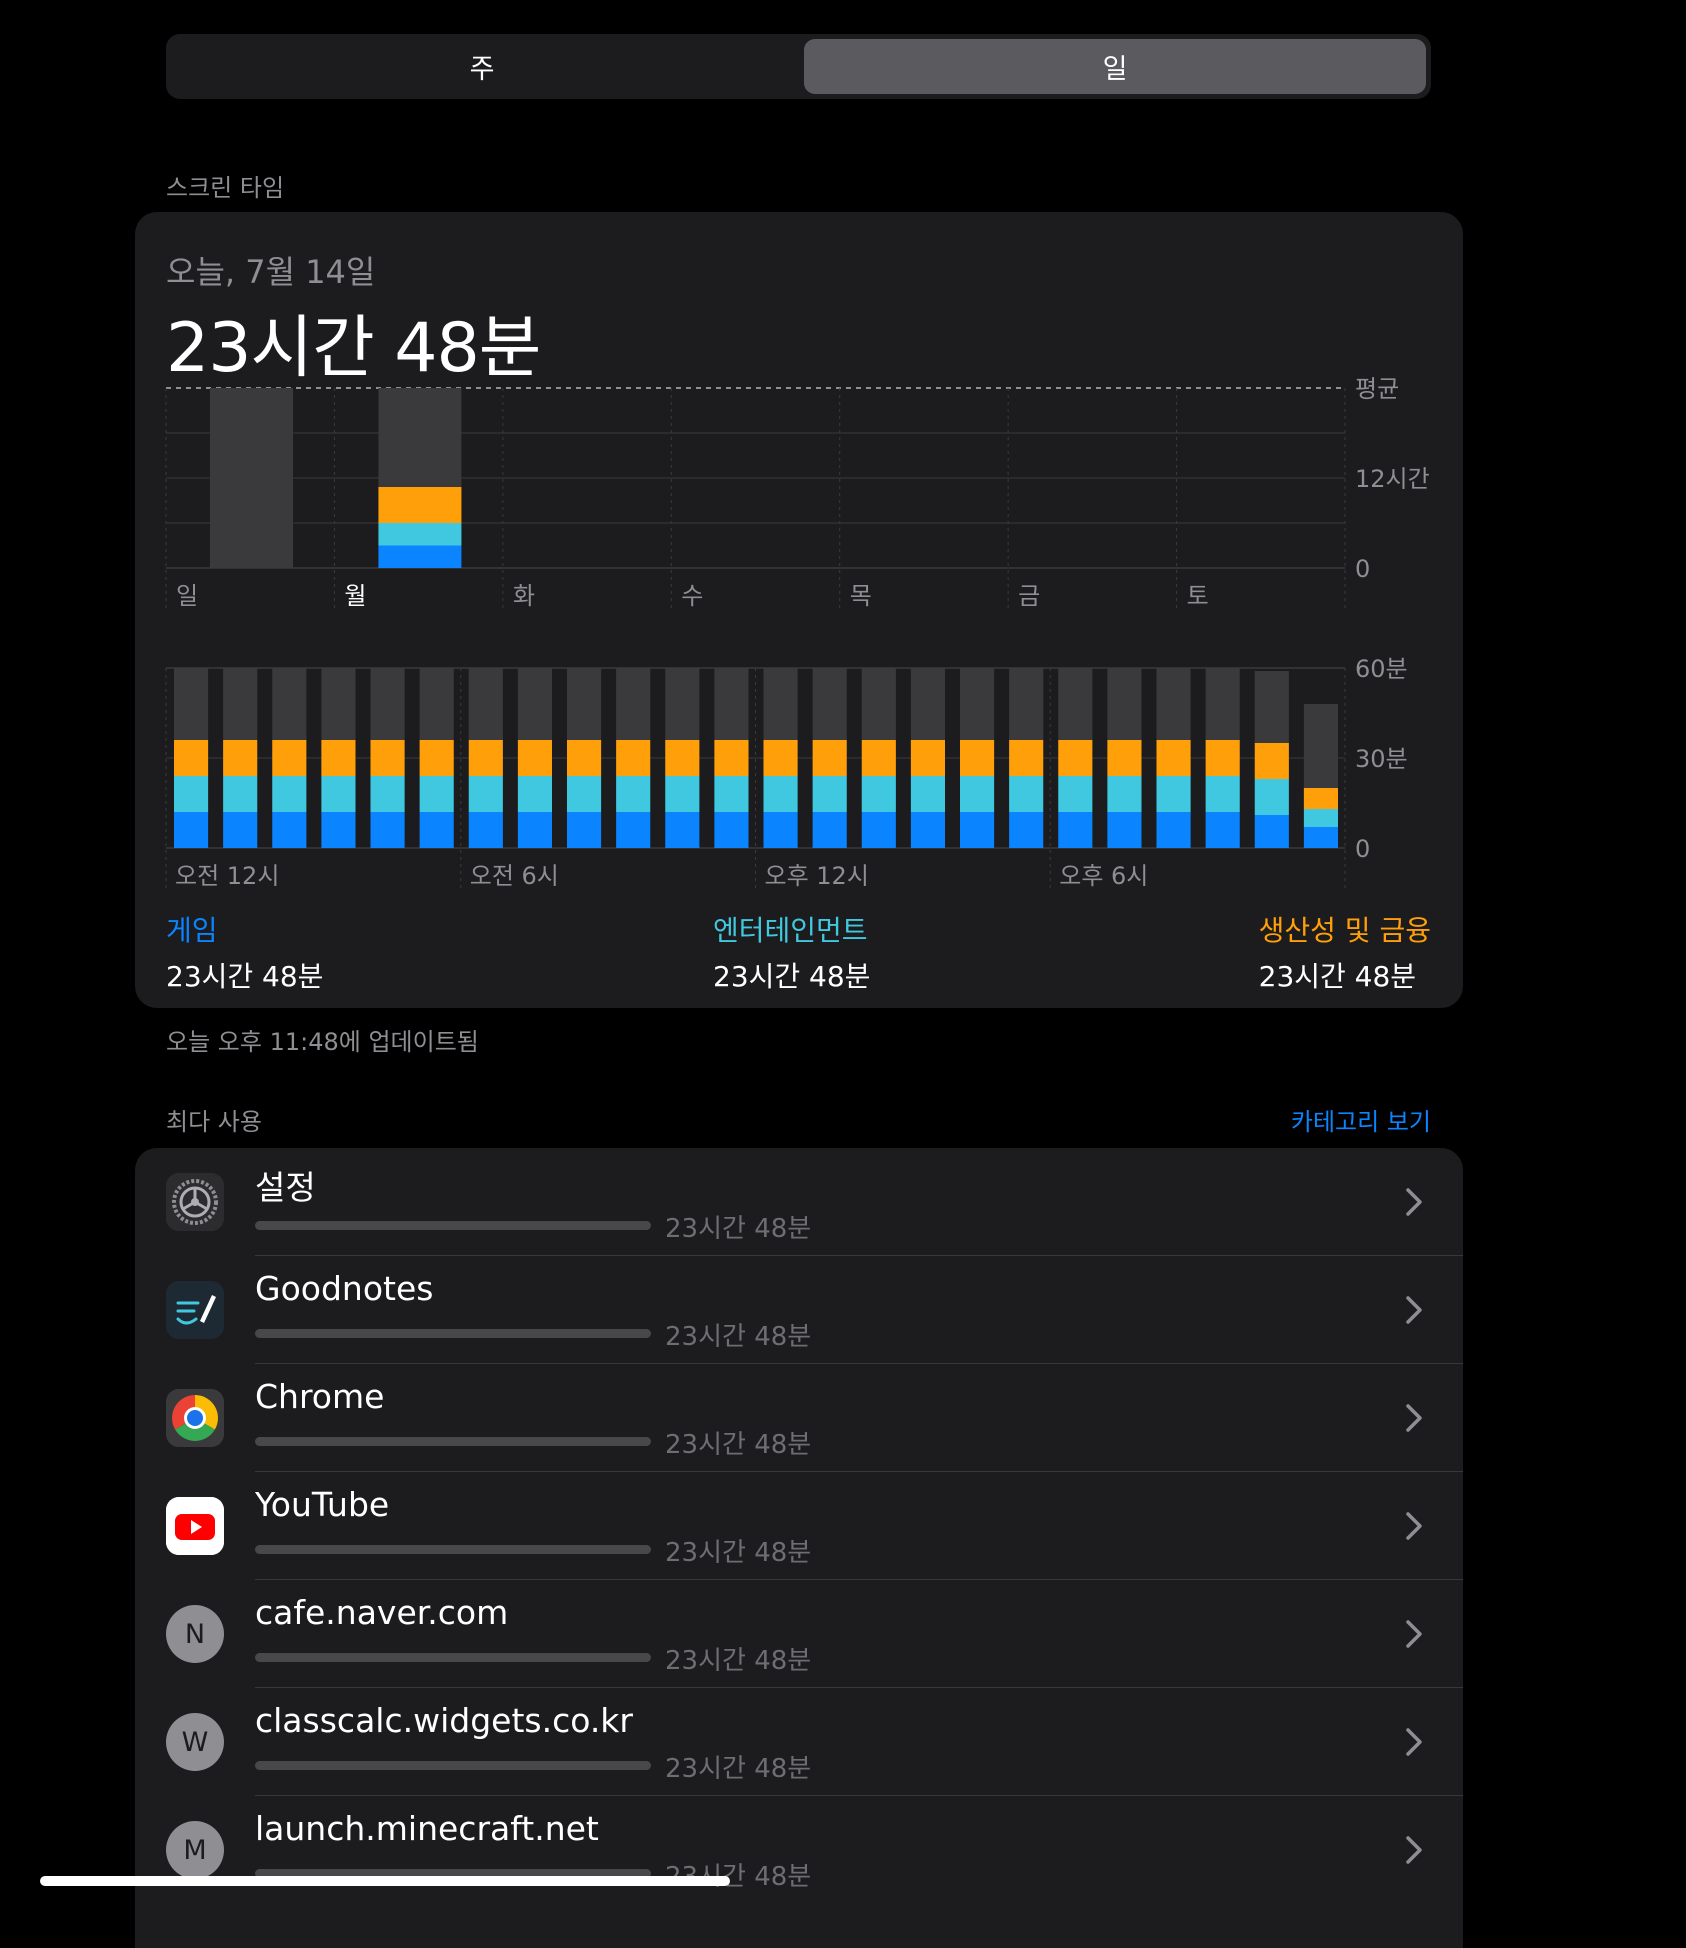 This screenshot has width=1686, height=1948. What do you see at coordinates (420, 534) in the screenshot?
I see `weekly-bar-entertainment` at bounding box center [420, 534].